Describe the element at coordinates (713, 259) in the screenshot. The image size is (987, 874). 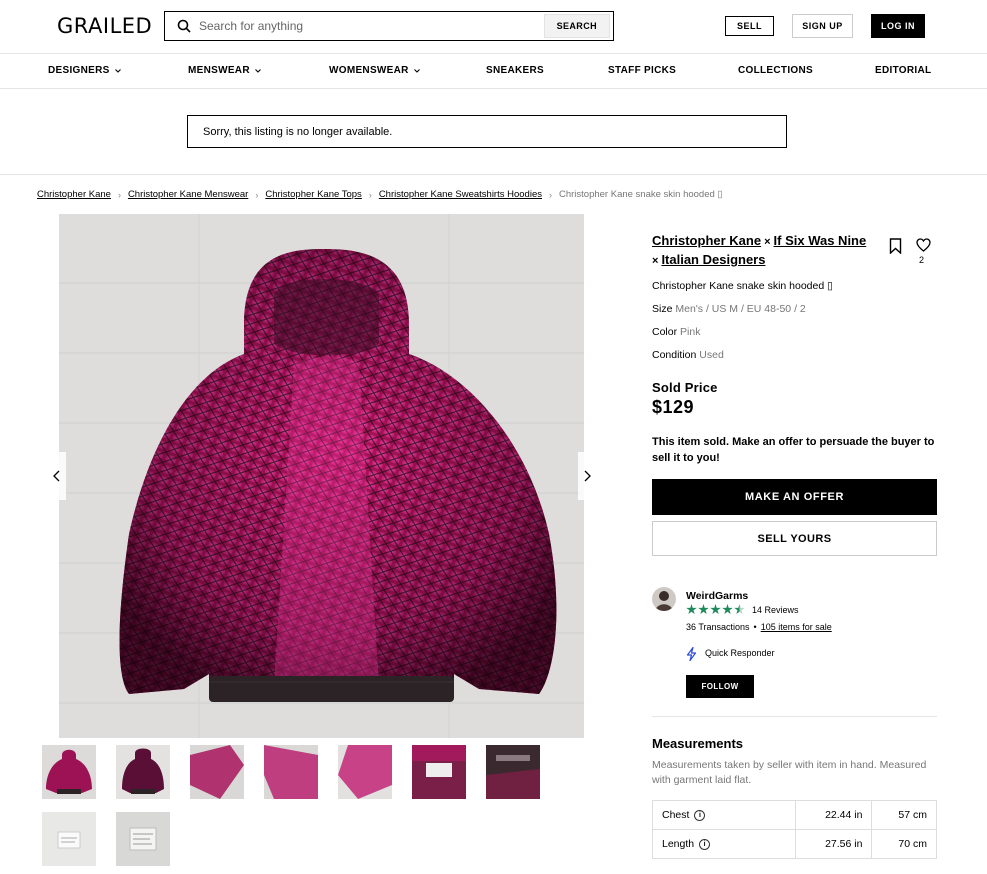
I see `brand-link: Italian Designers` at that location.